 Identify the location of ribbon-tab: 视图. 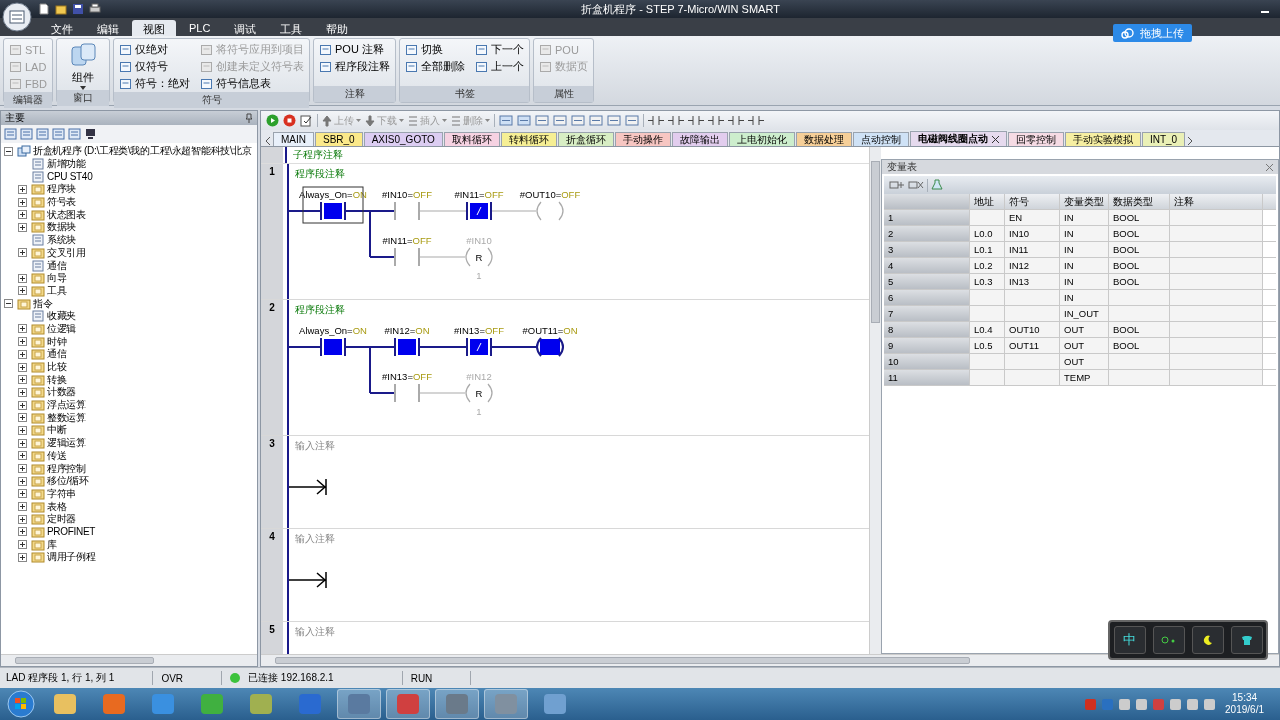
(154, 28).